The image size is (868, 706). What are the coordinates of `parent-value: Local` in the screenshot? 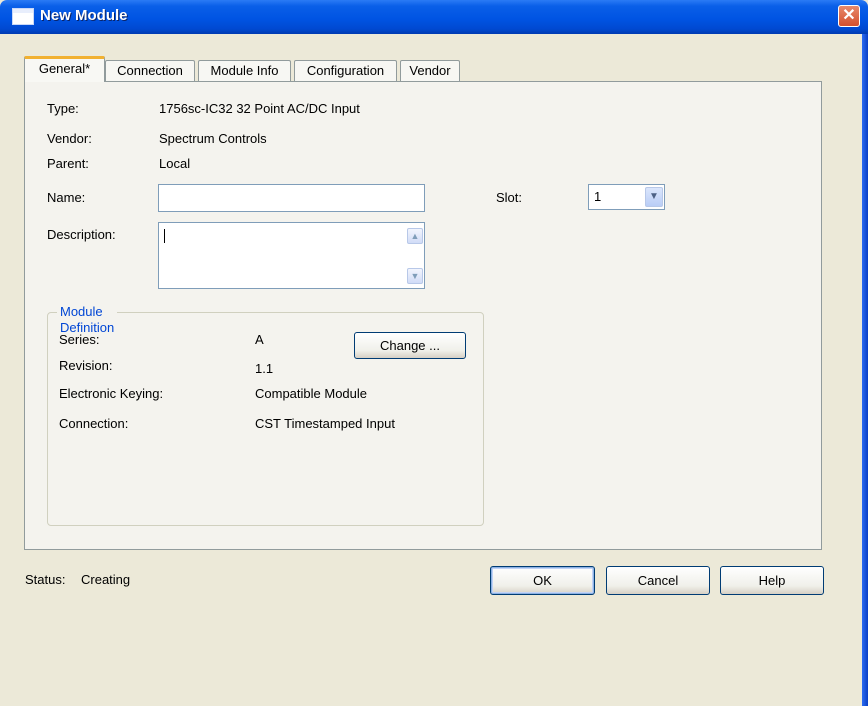 It's located at (175, 163).